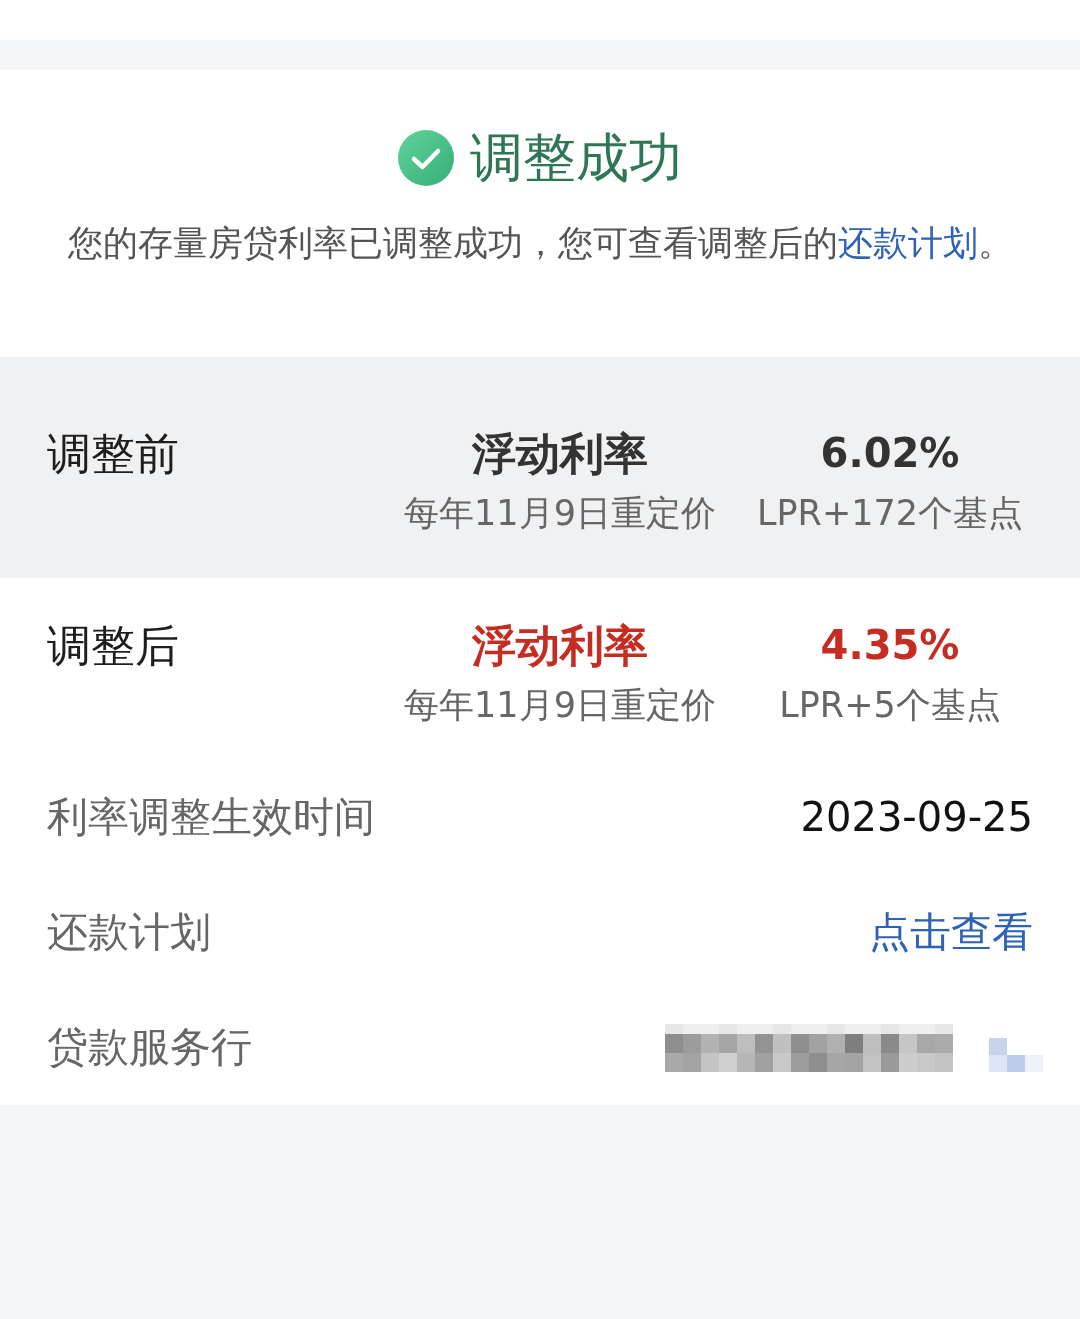 Image resolution: width=1080 pixels, height=1319 pixels. What do you see at coordinates (916, 817) in the screenshot?
I see `detail-value: 2023-09-25` at bounding box center [916, 817].